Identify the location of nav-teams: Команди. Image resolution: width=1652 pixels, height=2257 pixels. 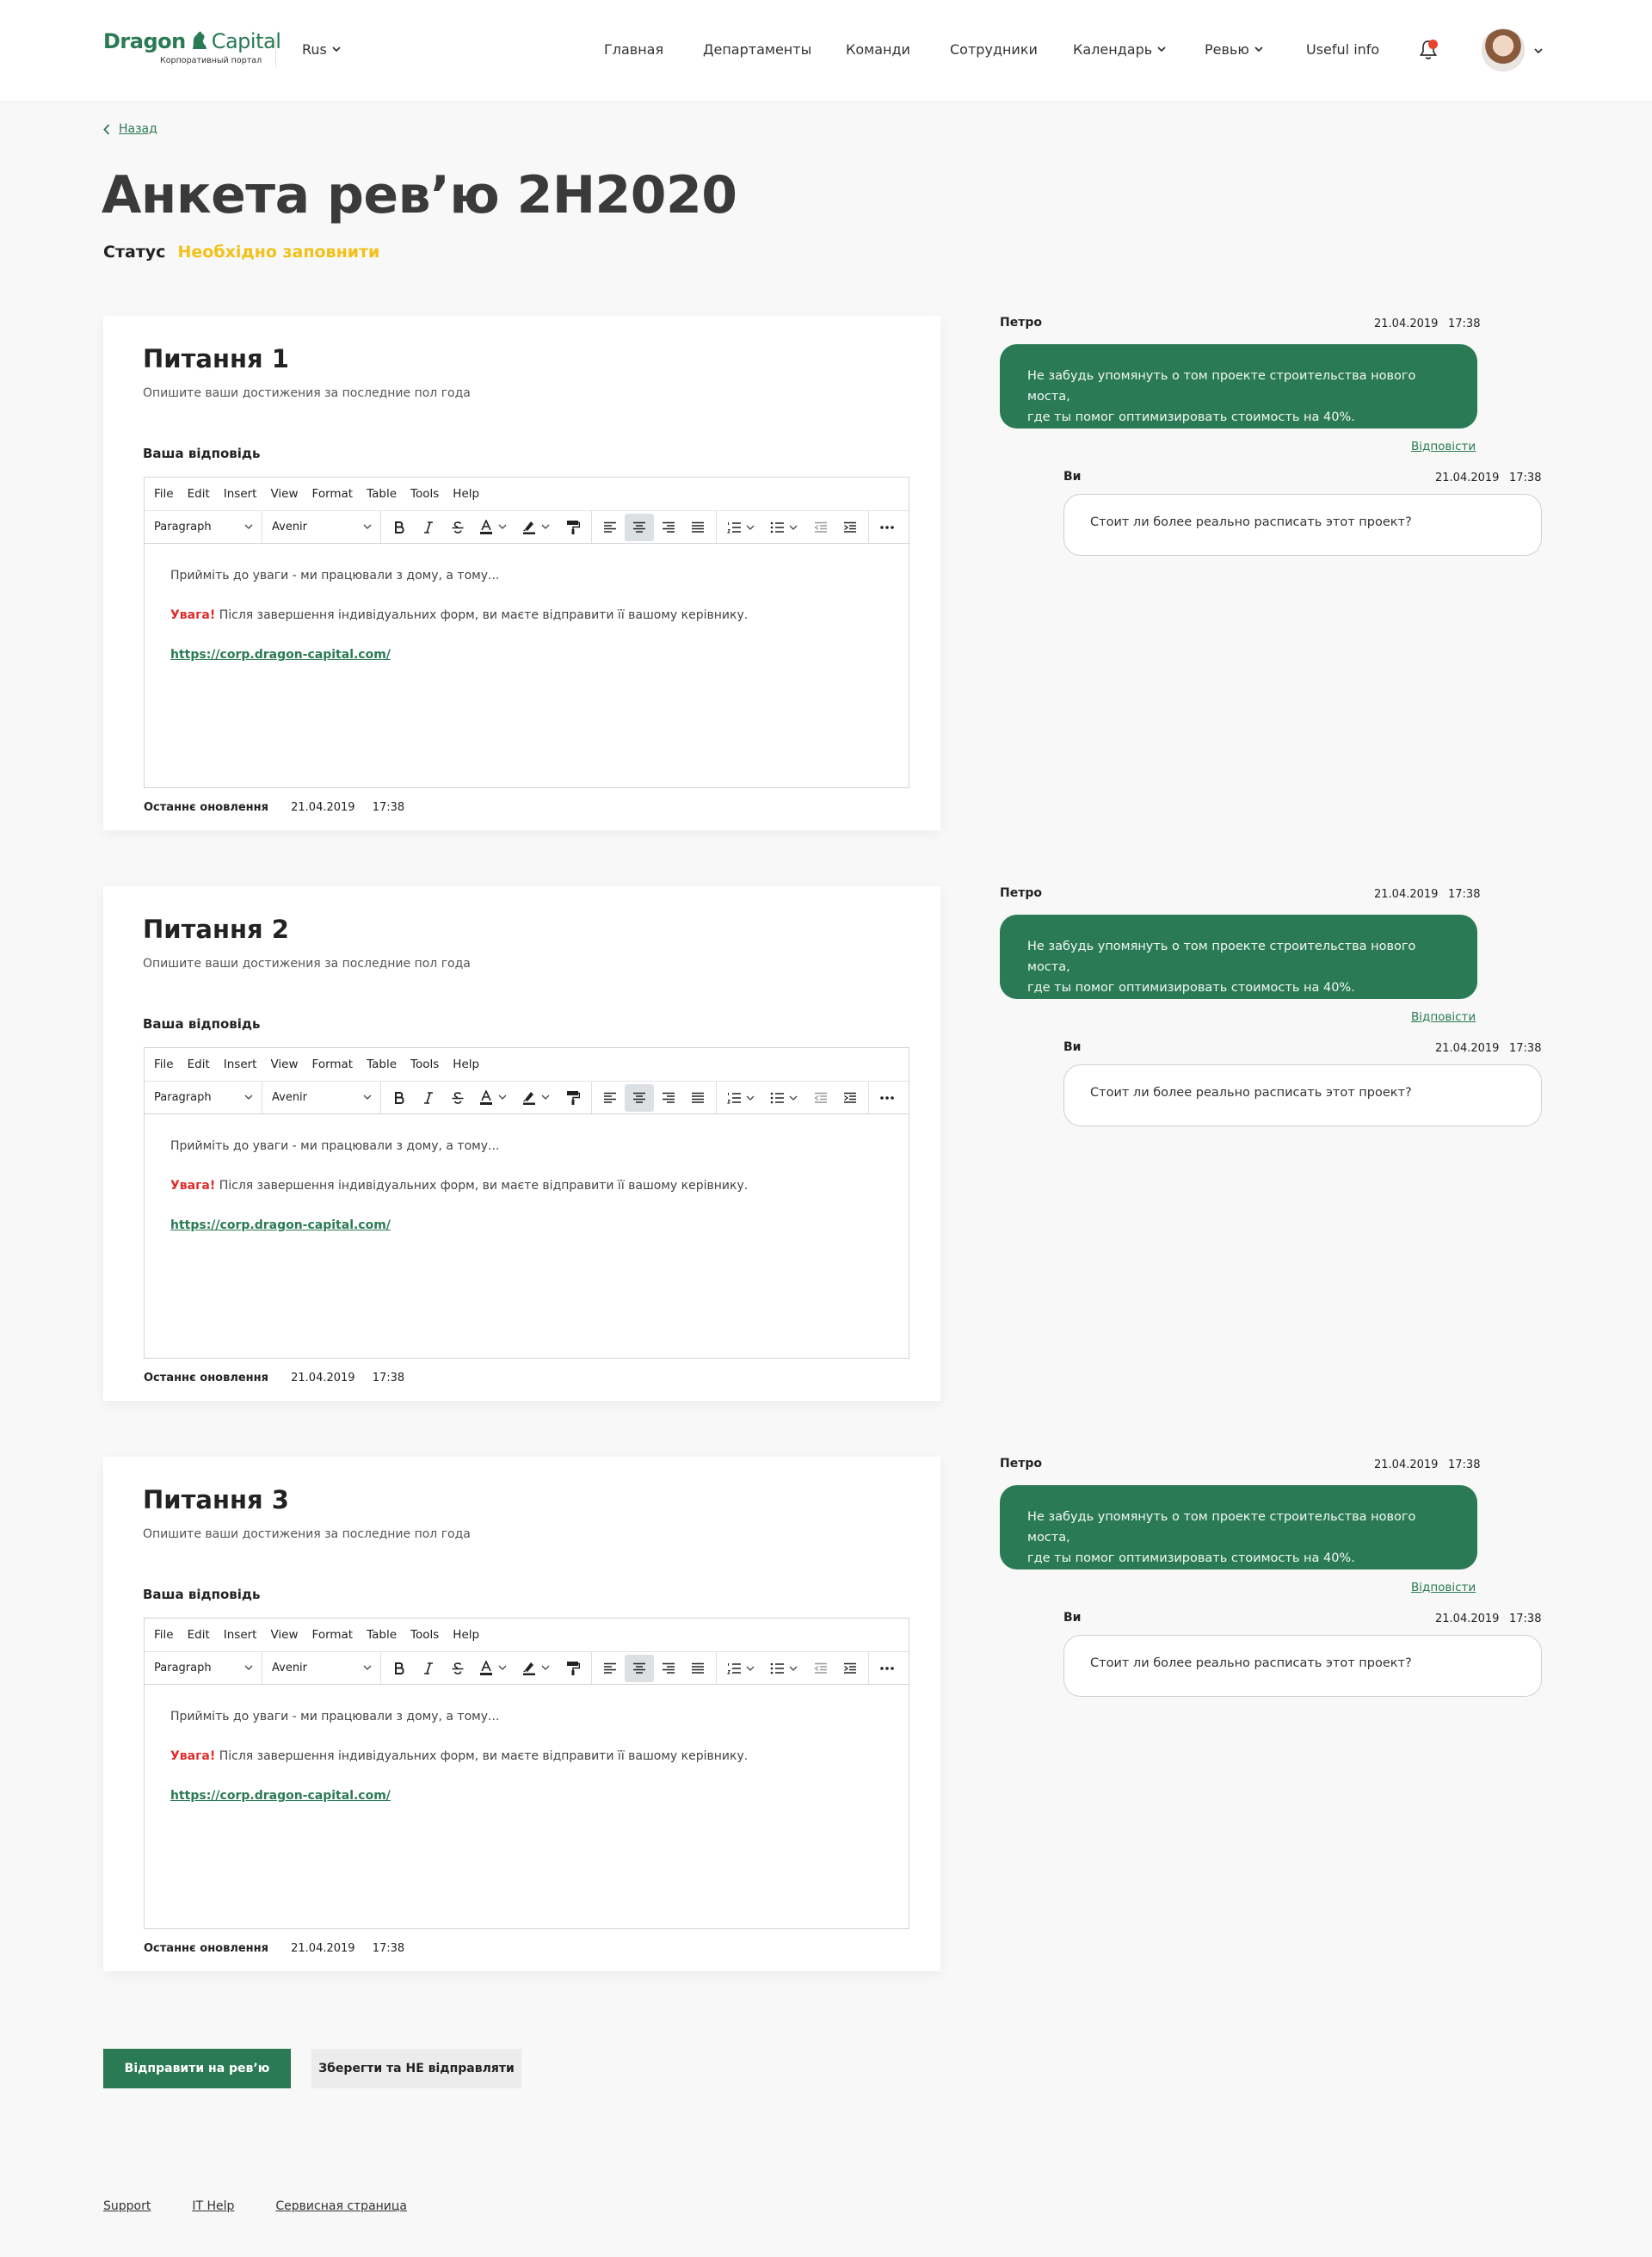
(878, 49).